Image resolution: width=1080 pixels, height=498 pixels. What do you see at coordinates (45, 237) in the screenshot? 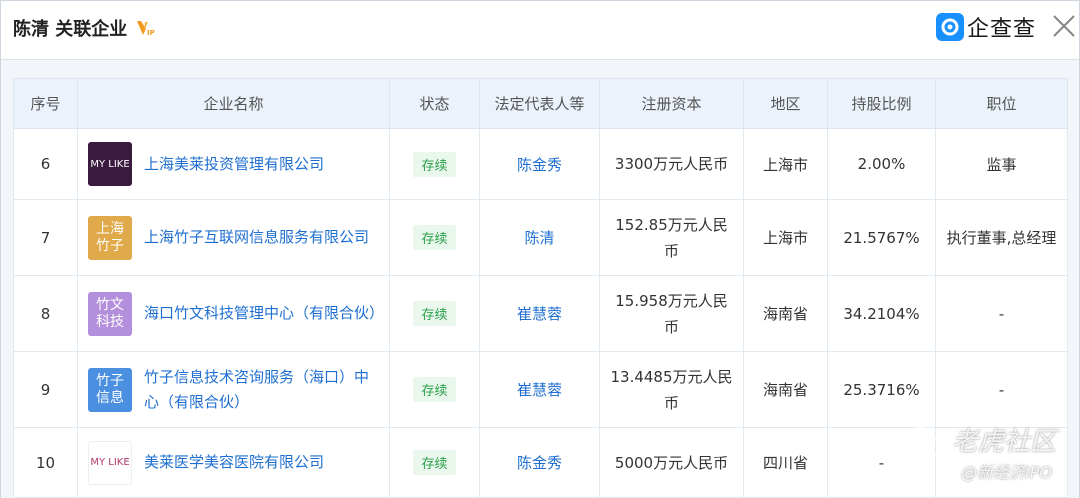
I see `row-index: 7` at bounding box center [45, 237].